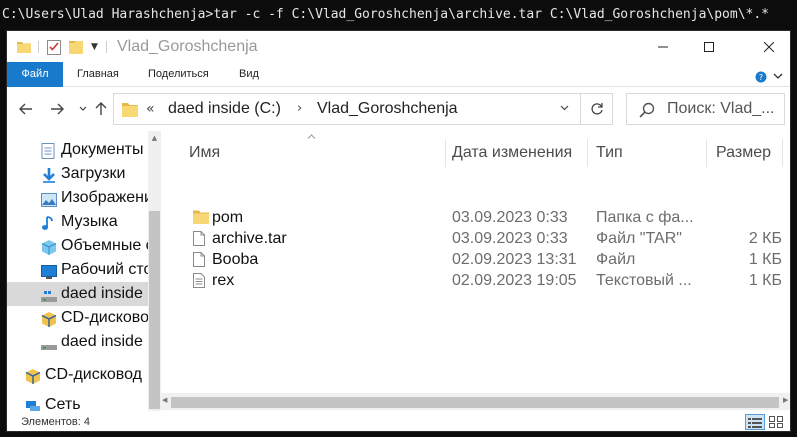 This screenshot has width=797, height=437. What do you see at coordinates (49, 342) in the screenshot?
I see `drive-icon` at bounding box center [49, 342].